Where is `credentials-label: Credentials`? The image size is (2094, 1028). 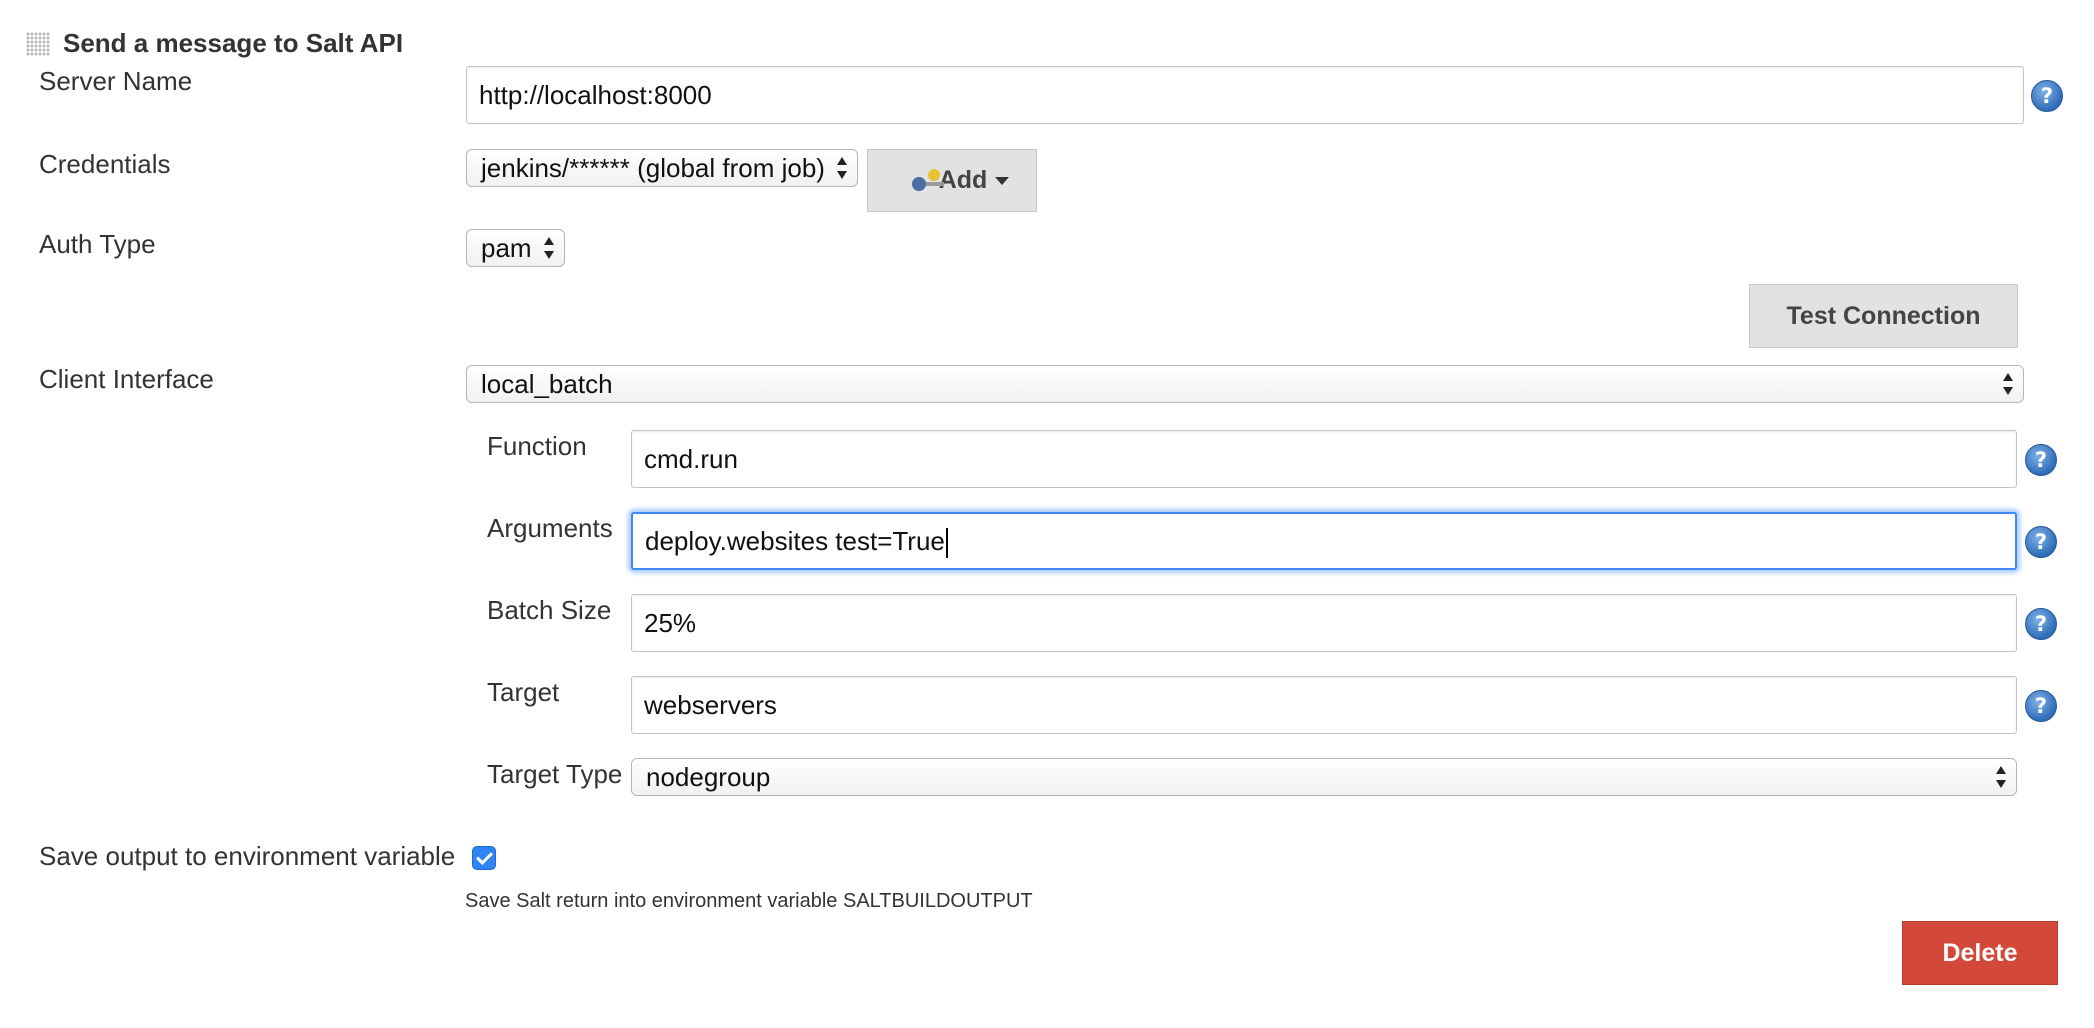 credentials-label: Credentials is located at coordinates (105, 164).